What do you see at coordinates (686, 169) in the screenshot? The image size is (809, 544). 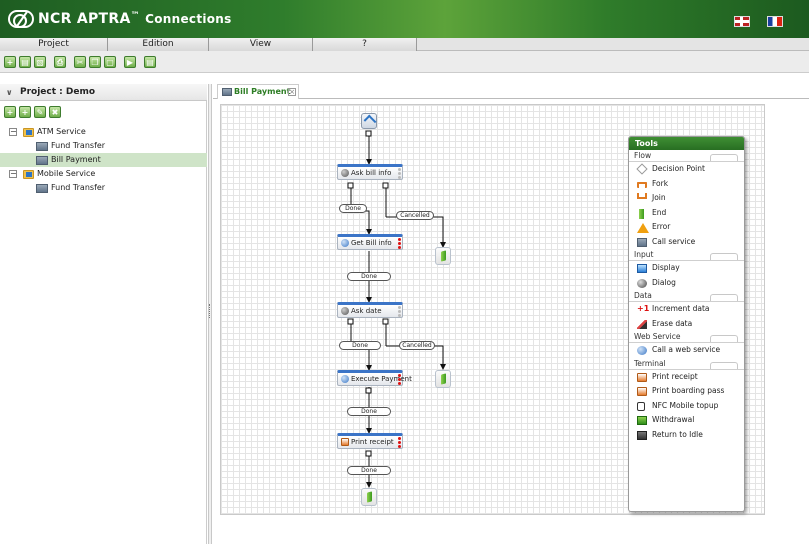 I see `tool-decision-point: Decision Point` at bounding box center [686, 169].